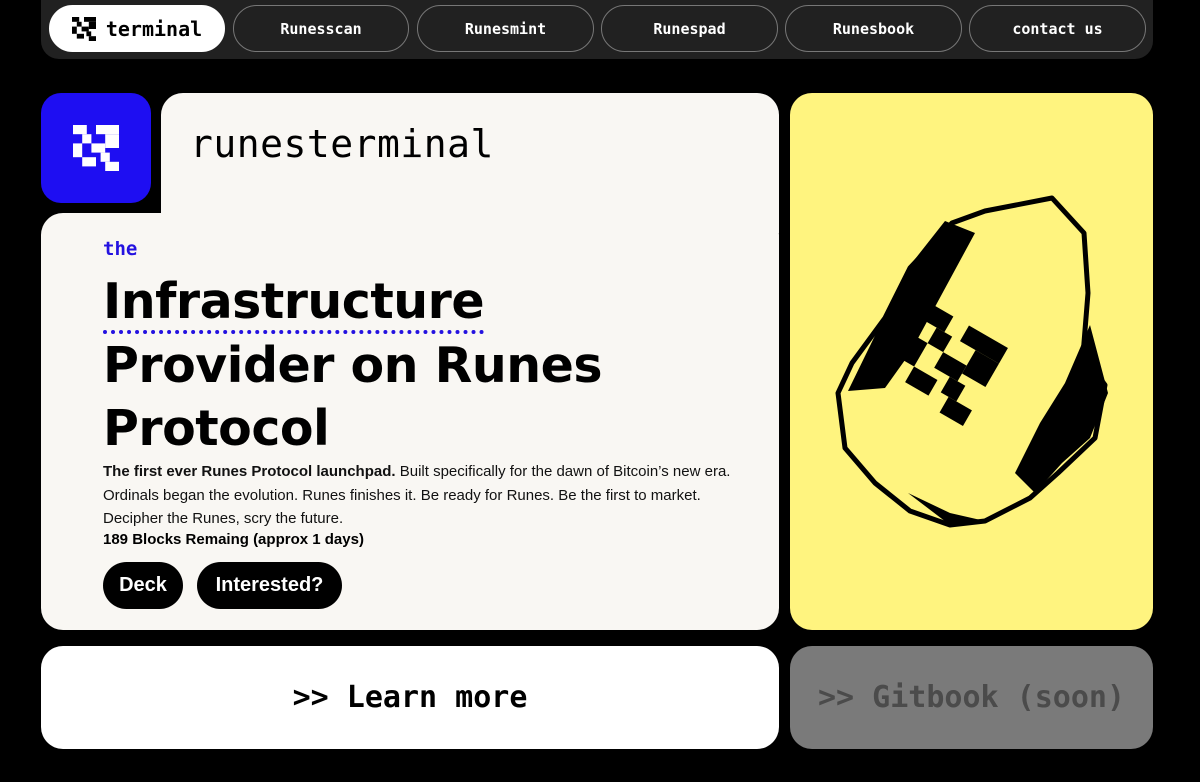 Image resolution: width=1200 pixels, height=782 pixels. What do you see at coordinates (294, 304) in the screenshot?
I see `headline-highlight: Infrastructure` at bounding box center [294, 304].